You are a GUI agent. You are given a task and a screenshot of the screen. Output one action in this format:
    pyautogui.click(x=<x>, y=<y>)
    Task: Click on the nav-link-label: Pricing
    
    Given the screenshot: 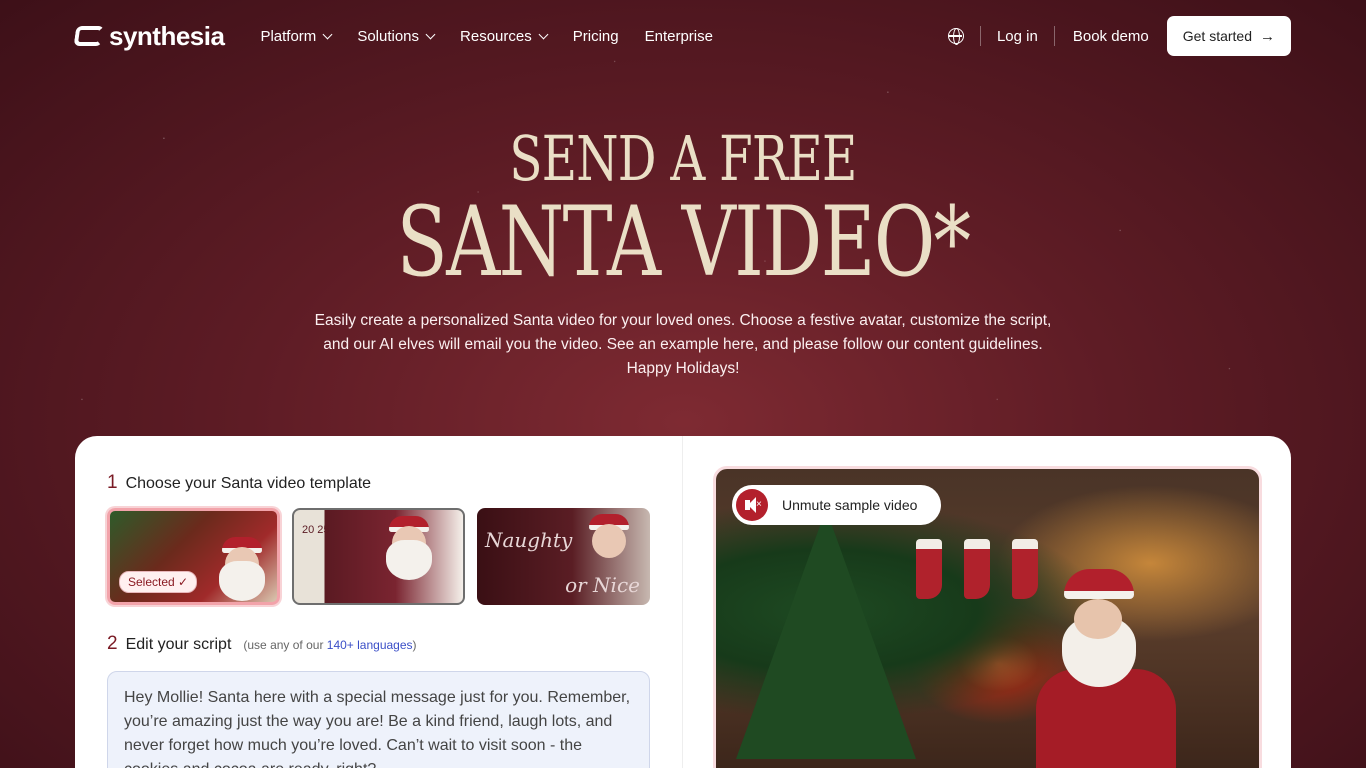 What is the action you would take?
    pyautogui.click(x=595, y=36)
    